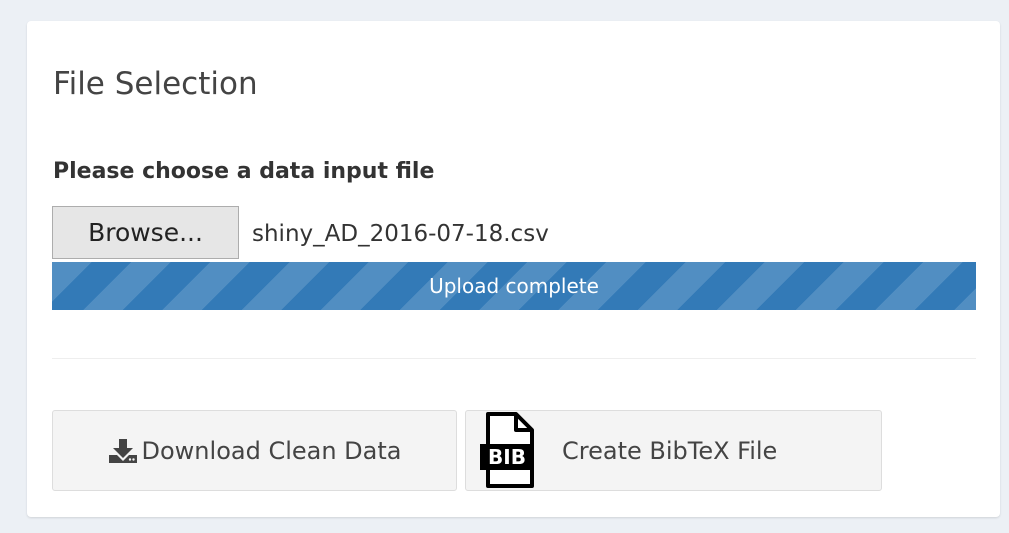  Describe the element at coordinates (514, 358) in the screenshot. I see `divider` at that location.